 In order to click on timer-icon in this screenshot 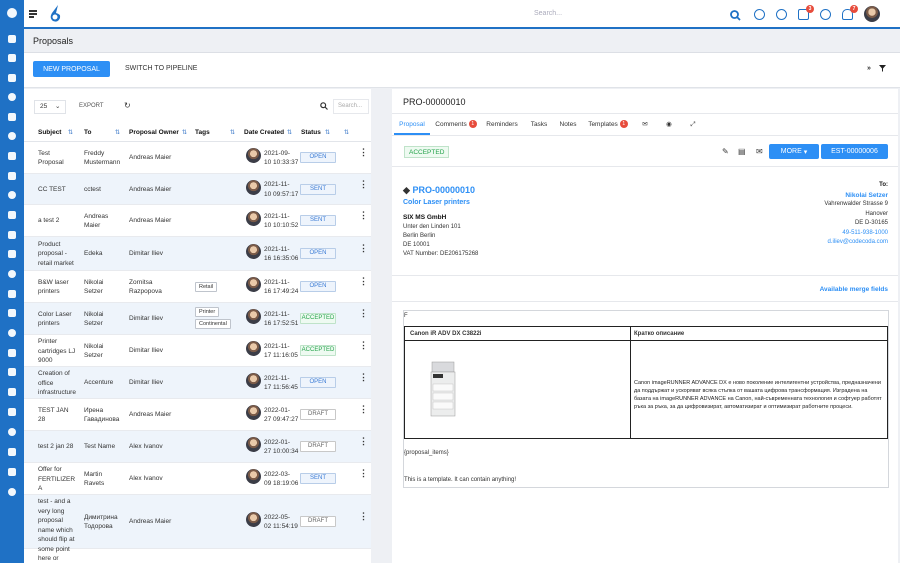, I will do `click(825, 14)`.